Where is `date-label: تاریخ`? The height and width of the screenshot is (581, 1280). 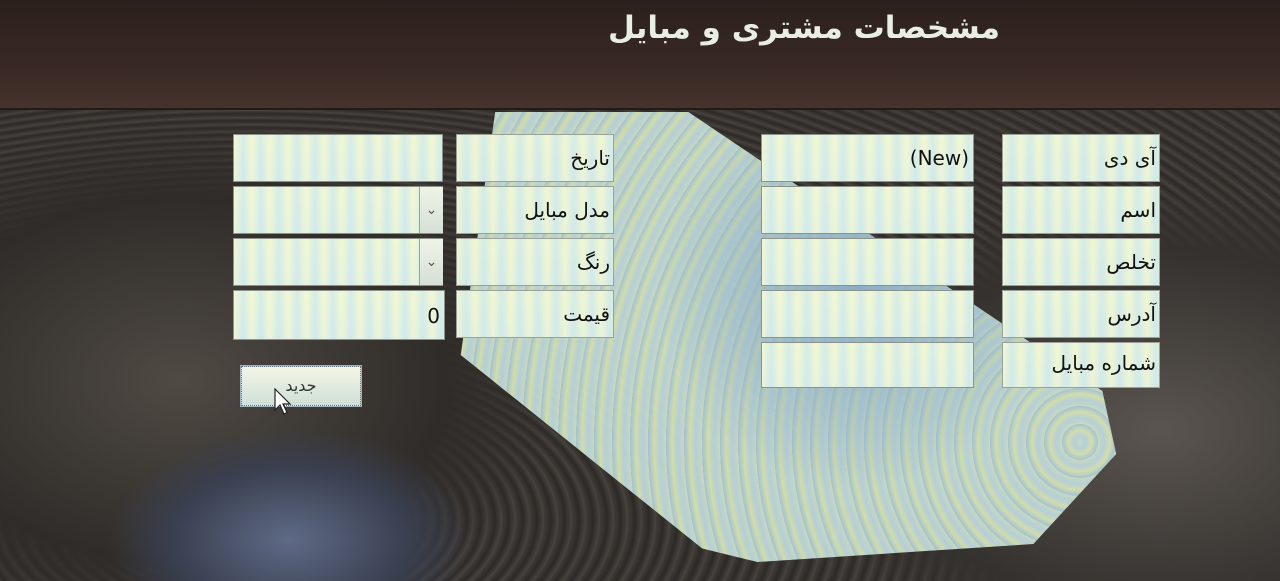
date-label: تاریخ is located at coordinates (535, 158).